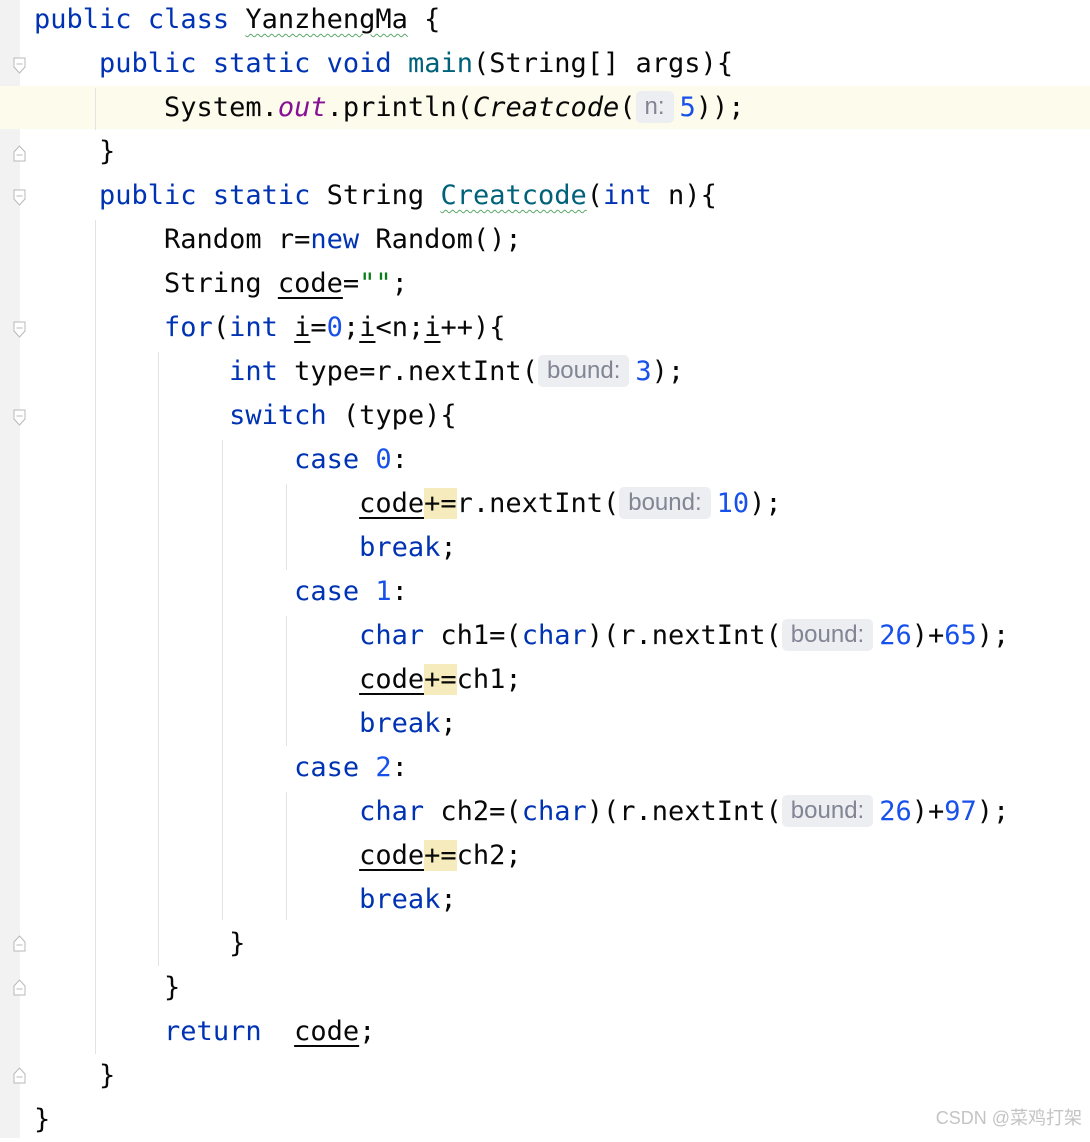 The width and height of the screenshot is (1090, 1142). Describe the element at coordinates (221, 592) in the screenshot. I see `code-line: case 1:` at that location.